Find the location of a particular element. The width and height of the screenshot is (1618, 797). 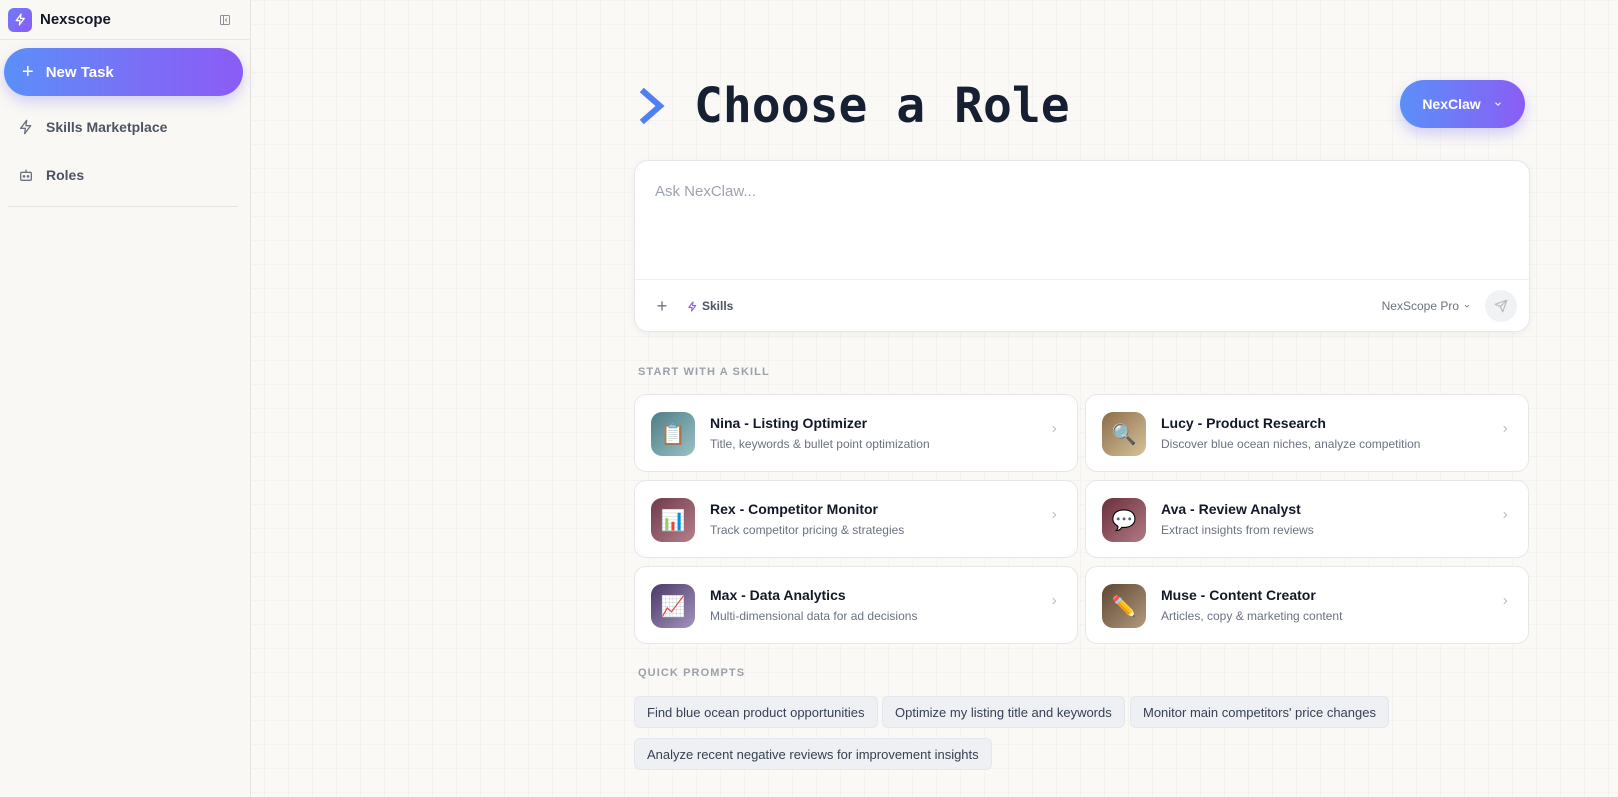

skill-name: Lucy - Product Research is located at coordinates (1243, 423).